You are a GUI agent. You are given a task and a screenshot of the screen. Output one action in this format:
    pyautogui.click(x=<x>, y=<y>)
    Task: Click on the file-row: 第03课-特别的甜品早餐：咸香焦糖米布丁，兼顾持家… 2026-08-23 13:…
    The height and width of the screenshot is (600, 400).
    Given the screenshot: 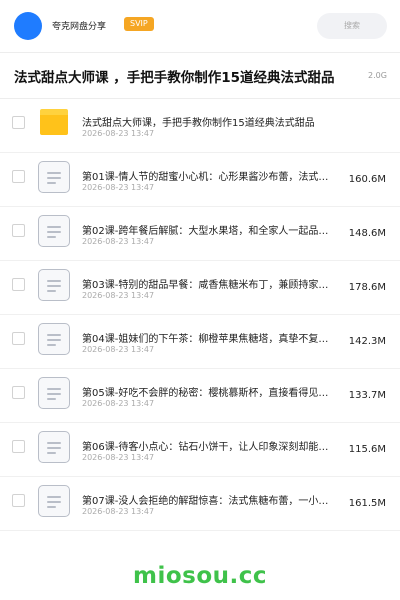 What is the action you would take?
    pyautogui.click(x=200, y=288)
    